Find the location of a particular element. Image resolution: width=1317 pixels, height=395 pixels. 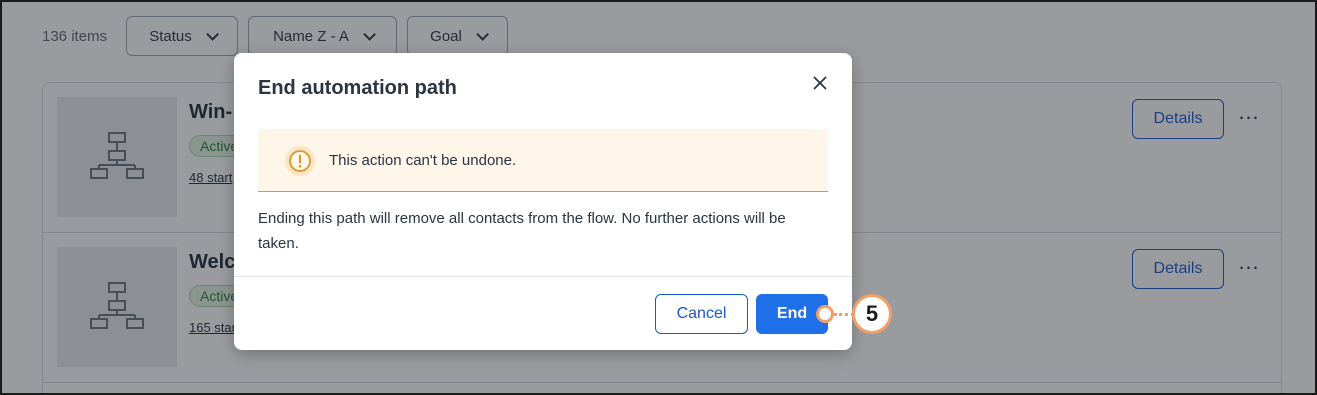

warning-banner: This action can't be undone. is located at coordinates (543, 160).